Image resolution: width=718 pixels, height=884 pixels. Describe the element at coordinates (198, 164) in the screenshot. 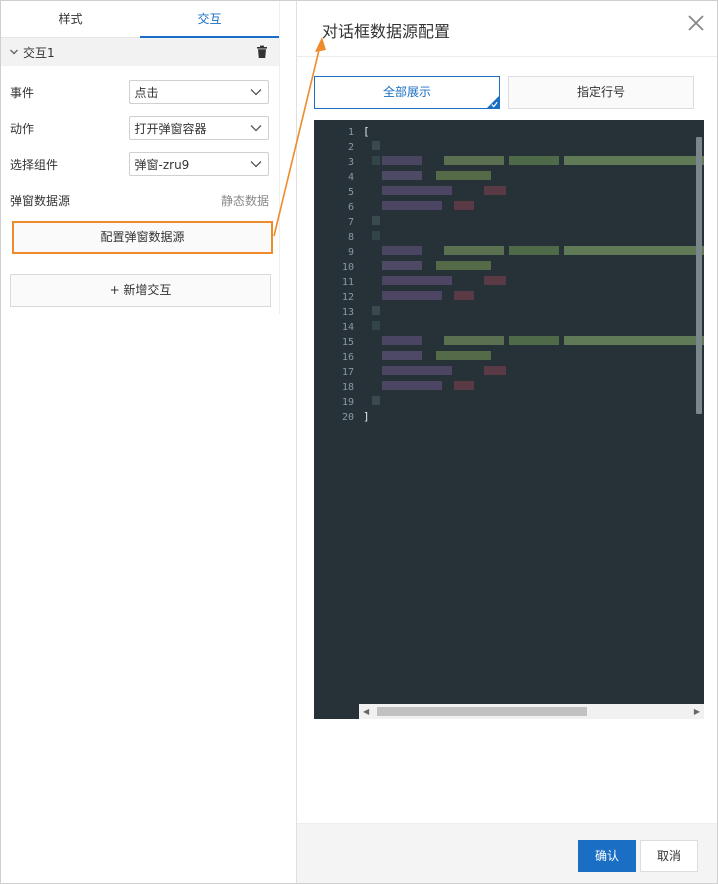

I see `component-select: 弹窗-zru9` at that location.